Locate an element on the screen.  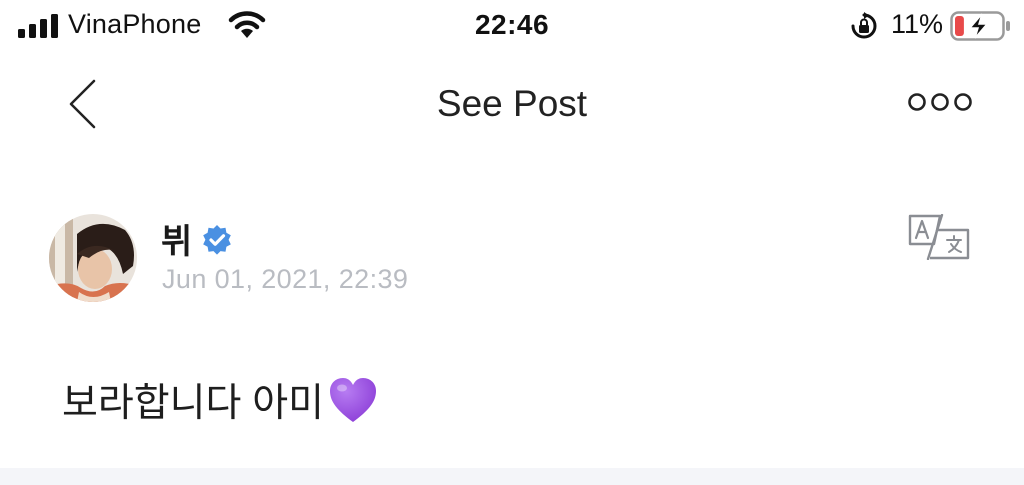
avatar is located at coordinates (93, 258).